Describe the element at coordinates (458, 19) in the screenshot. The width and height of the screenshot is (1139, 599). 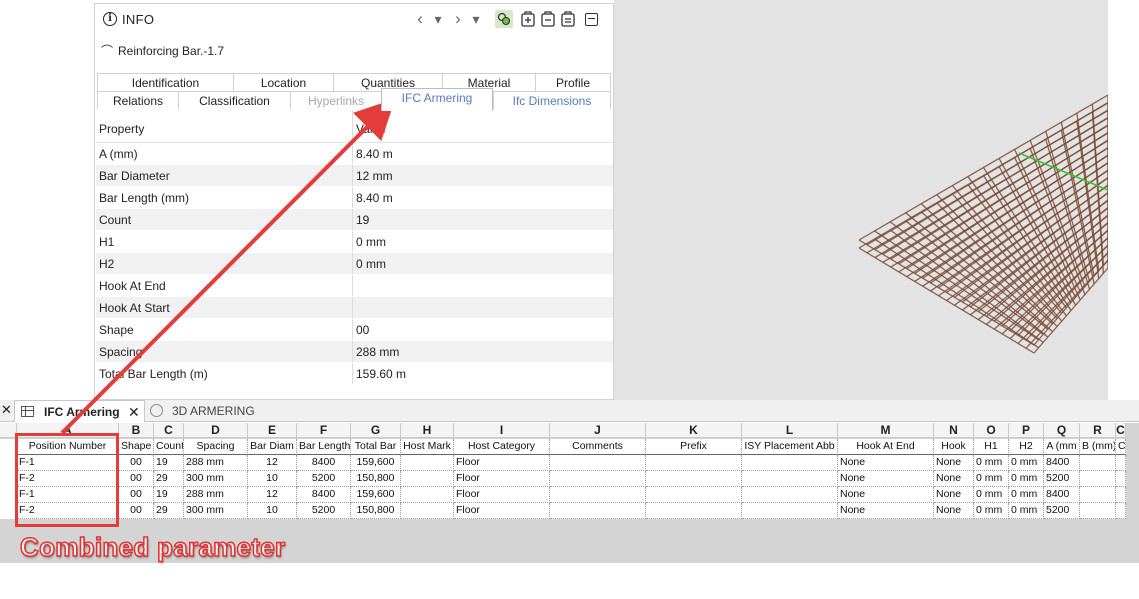
I see `next-arrow-icon: ›` at that location.